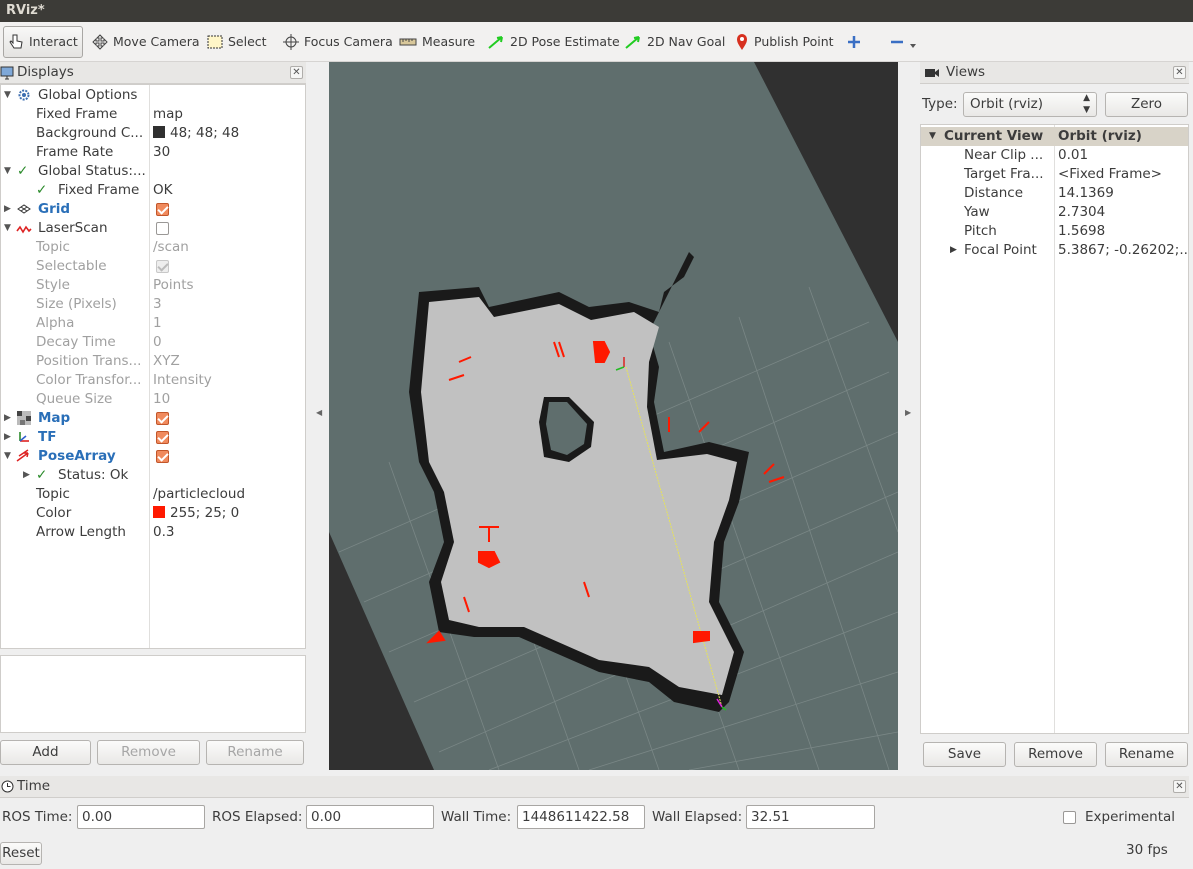  I want to click on right-splitter-handle: ▶, so click(908, 412).